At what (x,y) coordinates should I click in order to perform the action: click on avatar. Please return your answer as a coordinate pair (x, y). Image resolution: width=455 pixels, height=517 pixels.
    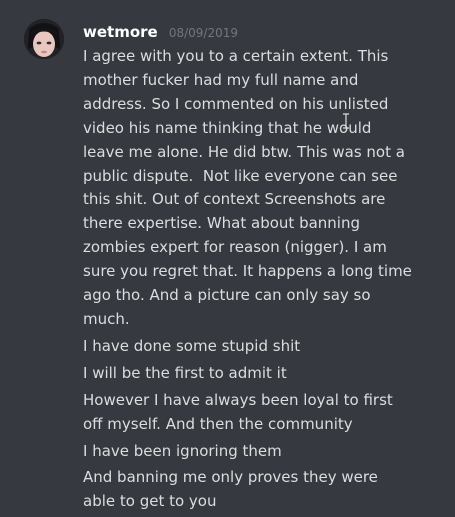
    Looking at the image, I should click on (44, 39).